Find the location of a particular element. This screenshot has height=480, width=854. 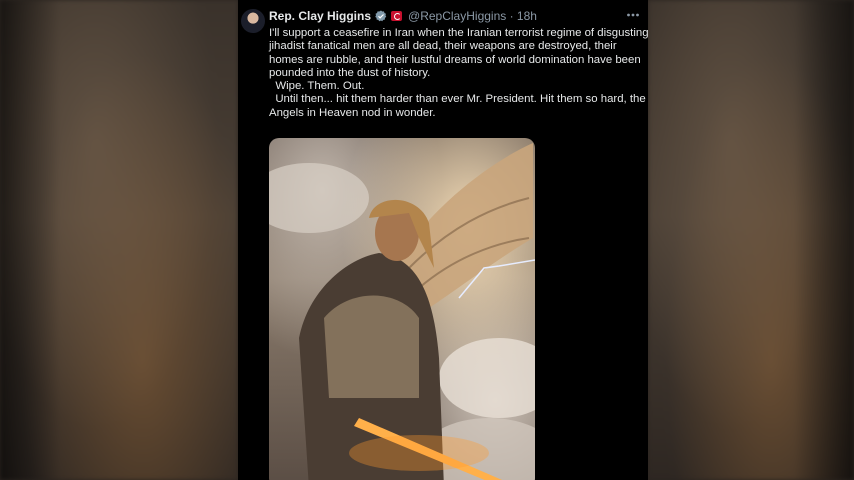

tweet-text-line: Wipe. Them. Out. is located at coordinates (317, 86).